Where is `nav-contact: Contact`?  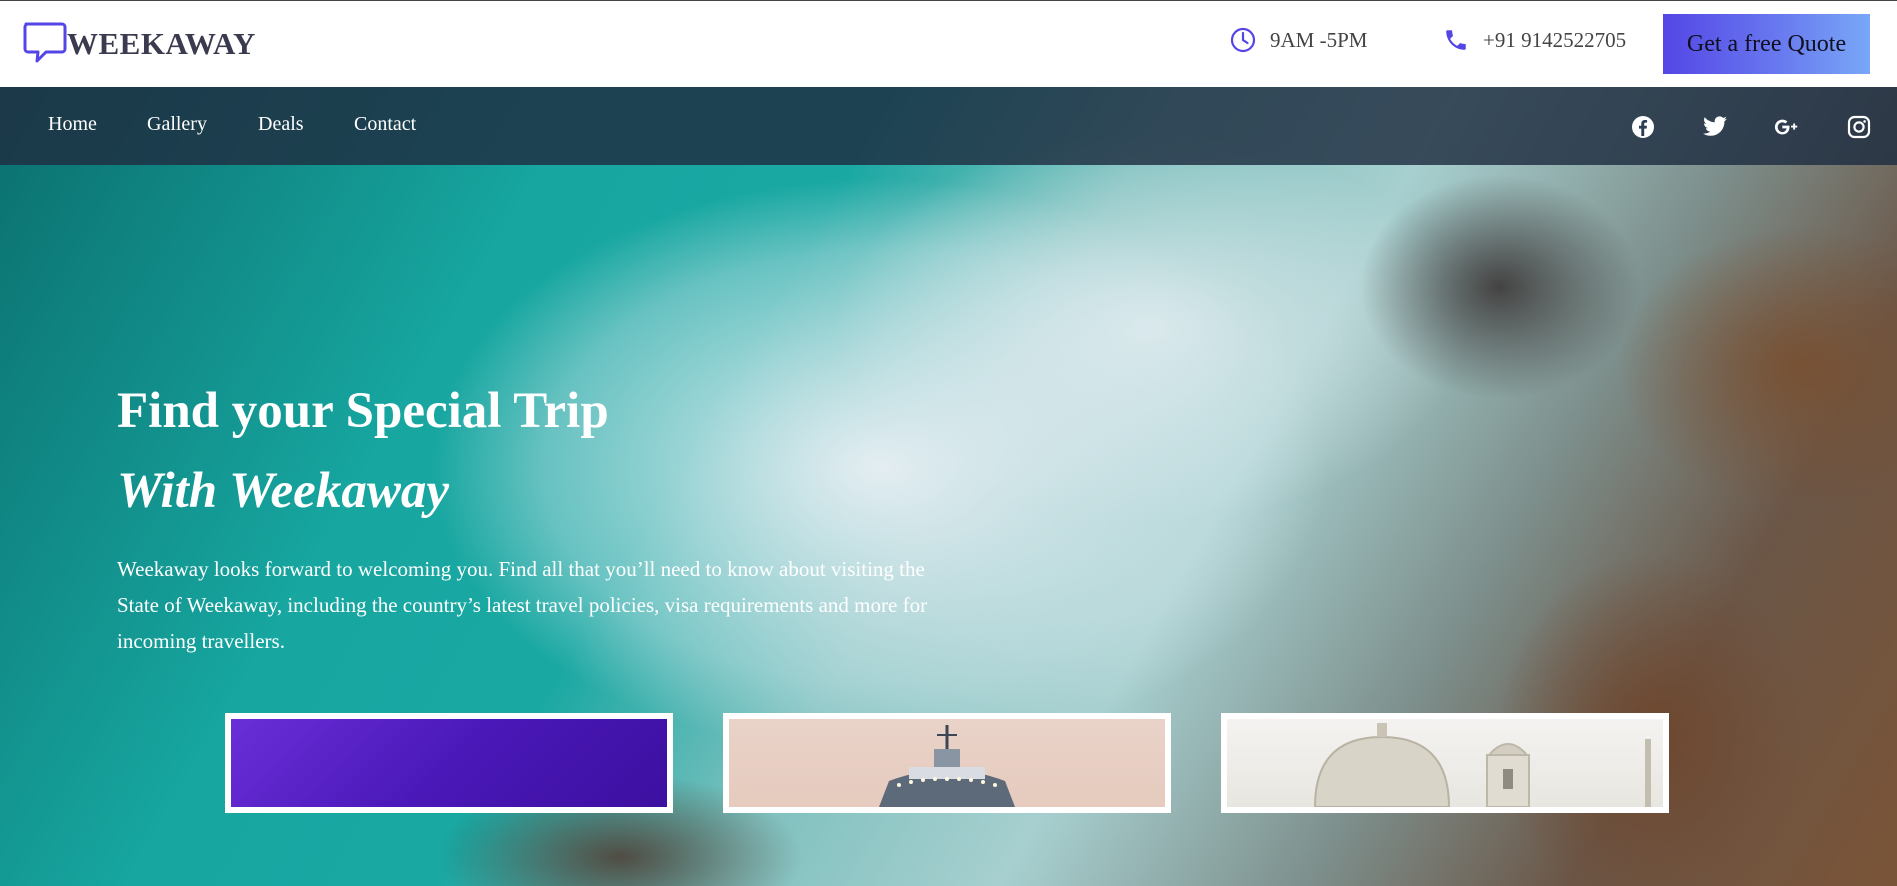 nav-contact: Contact is located at coordinates (385, 124).